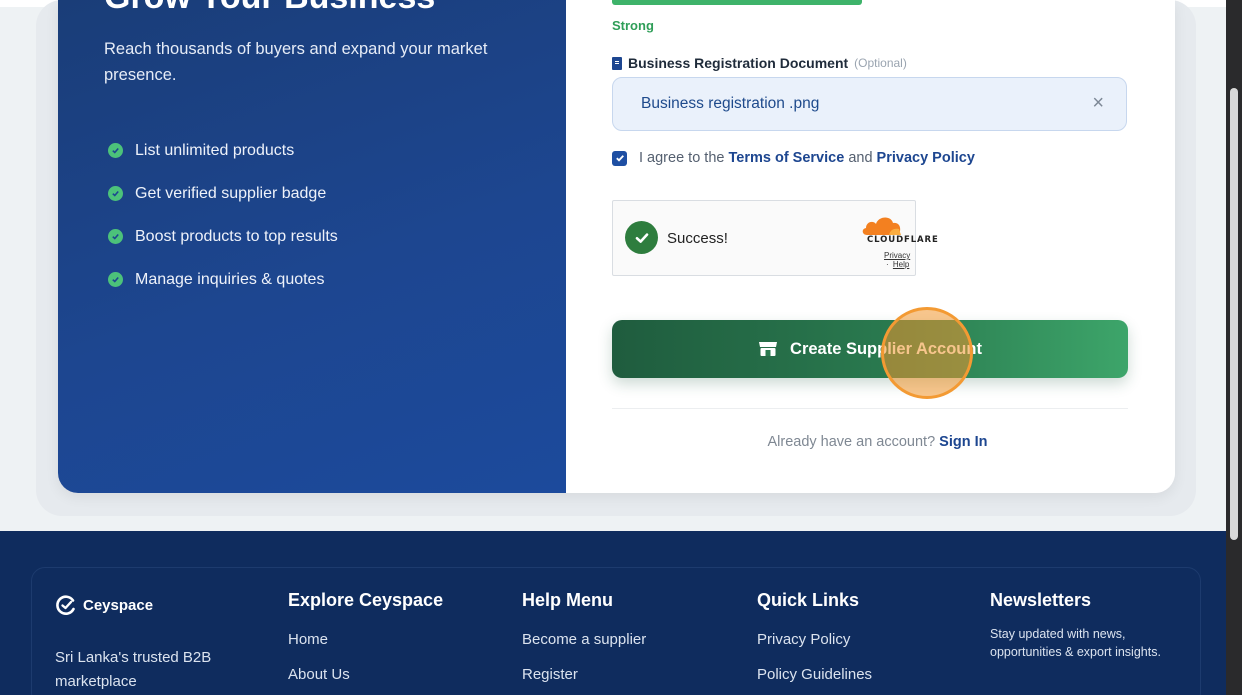 This screenshot has height=695, width=1242. I want to click on feature-item: Manage inquiries & quotes, so click(223, 279).